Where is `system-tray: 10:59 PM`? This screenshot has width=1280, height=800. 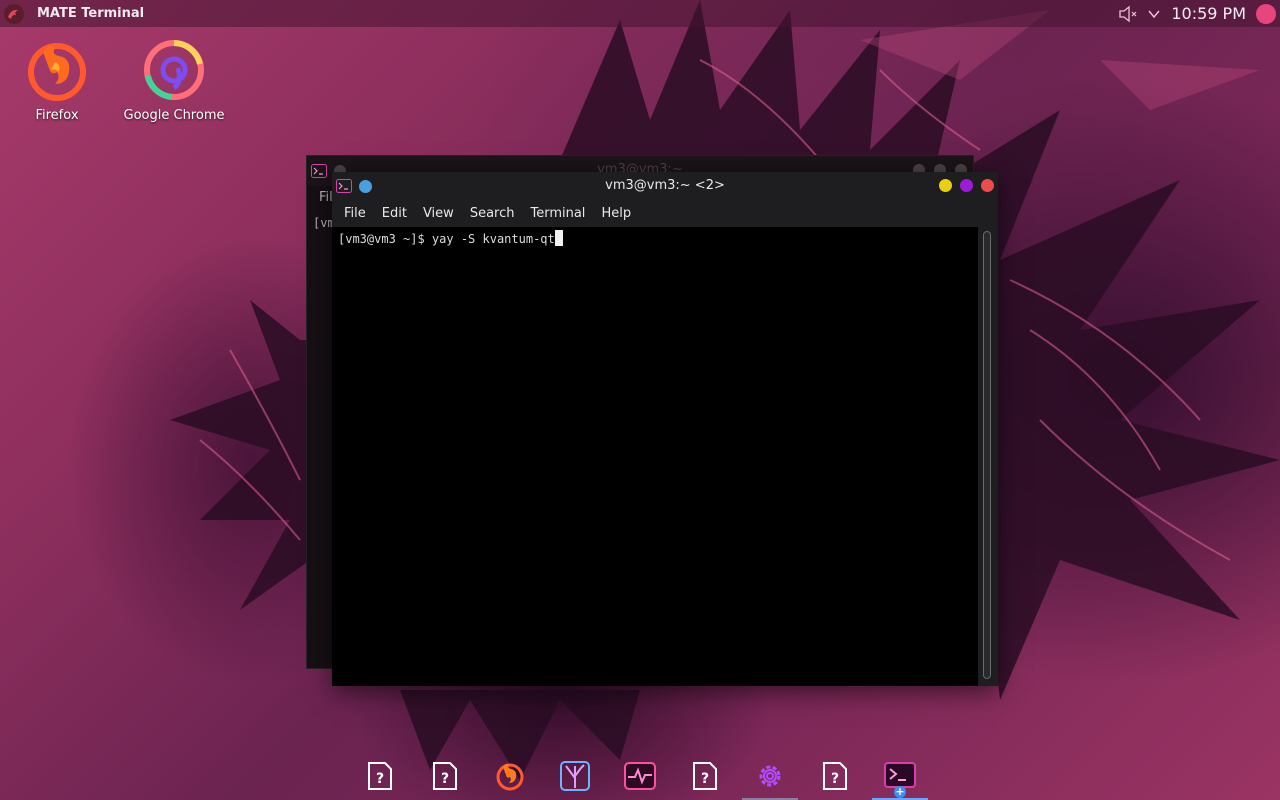 system-tray: 10:59 PM is located at coordinates (1198, 13).